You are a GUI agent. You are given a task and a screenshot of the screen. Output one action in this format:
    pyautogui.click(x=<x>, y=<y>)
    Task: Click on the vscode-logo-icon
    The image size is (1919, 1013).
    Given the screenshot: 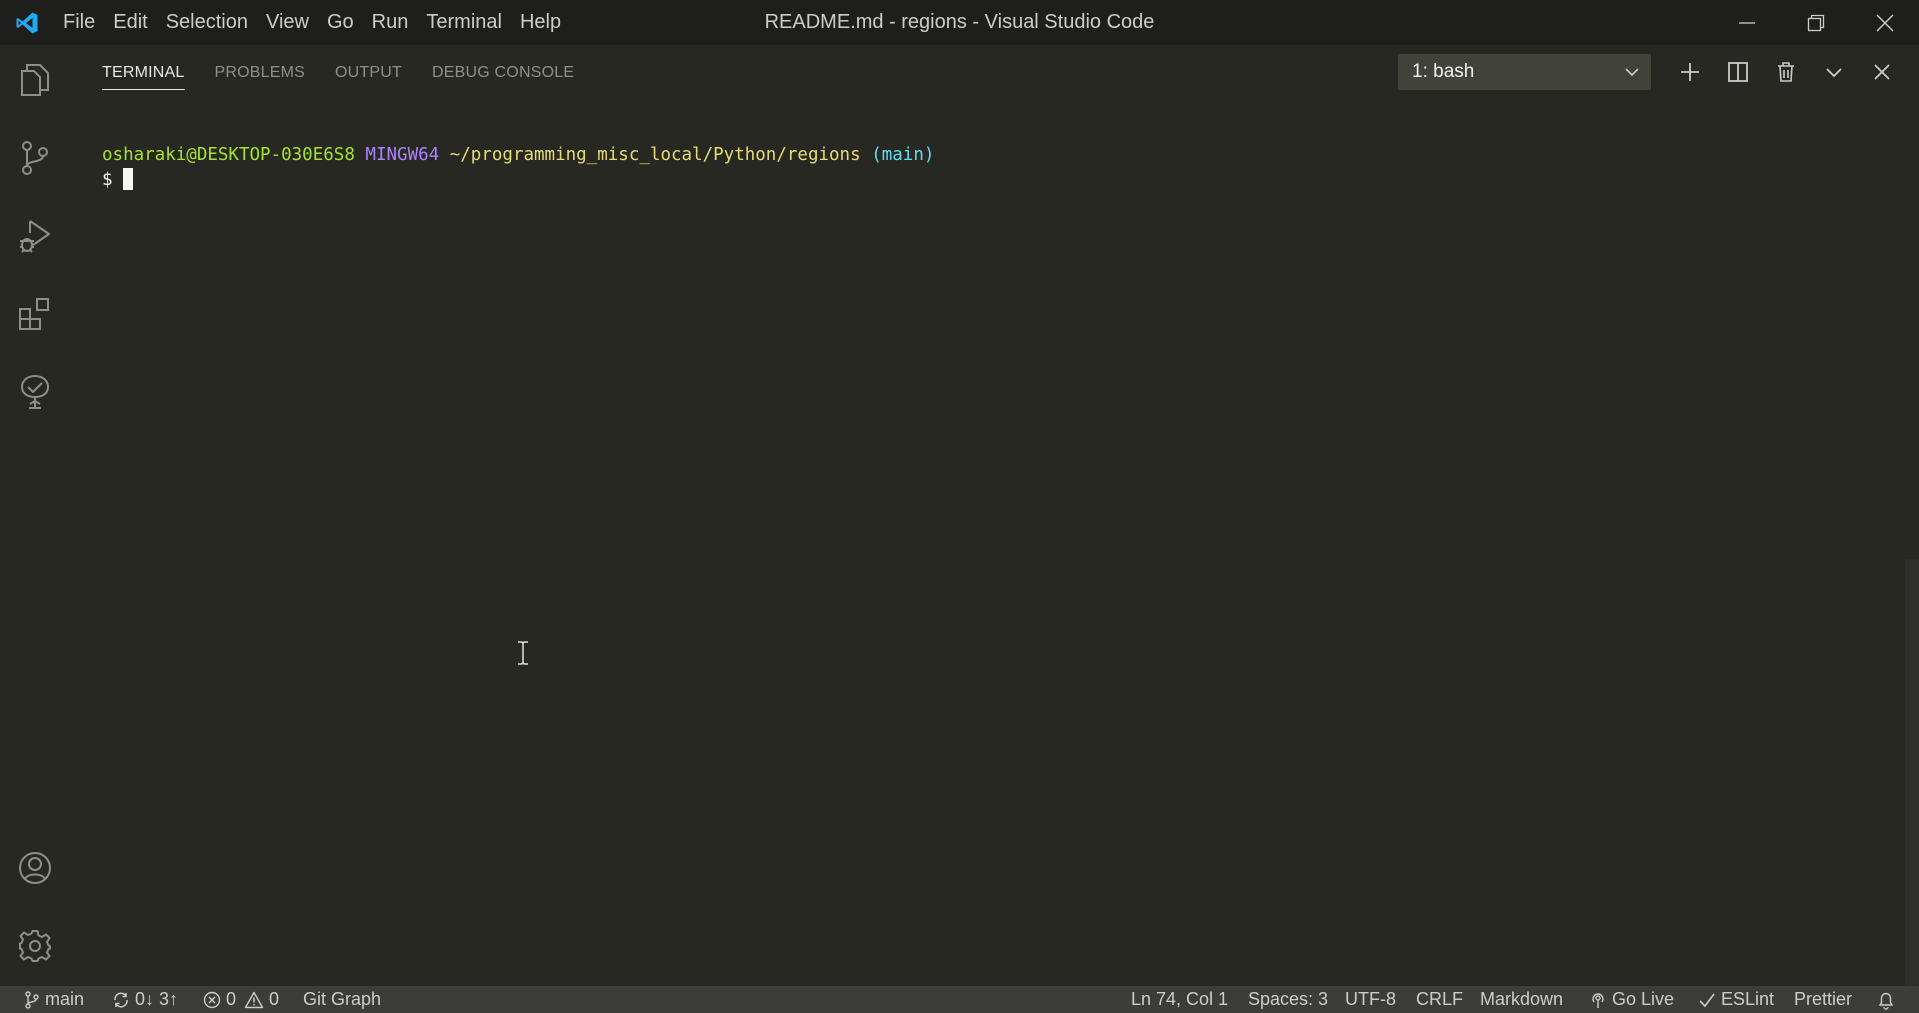 What is the action you would take?
    pyautogui.click(x=27, y=22)
    